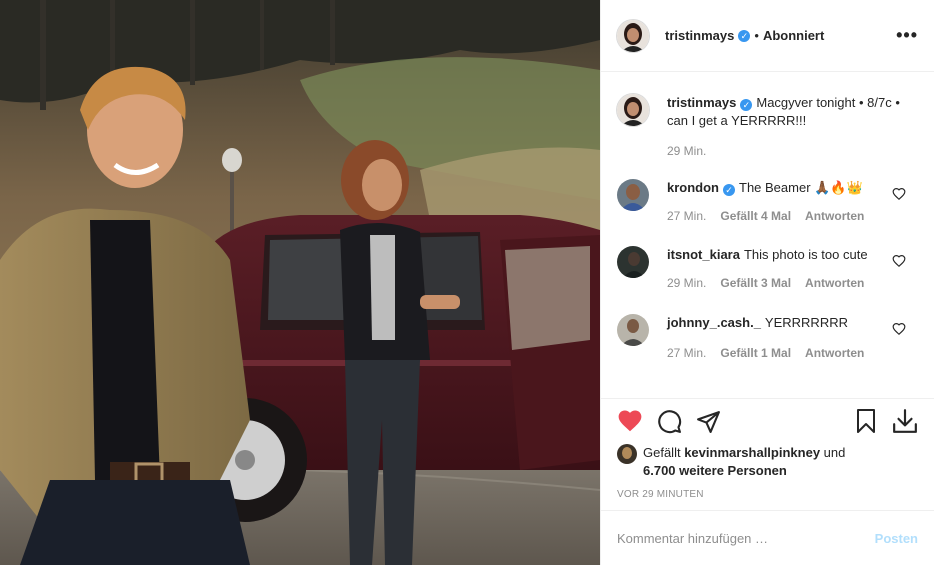 The width and height of the screenshot is (934, 565). I want to click on comment-meta: 29 Min. Gefällt 3 Mal Antworten, so click(777, 283).